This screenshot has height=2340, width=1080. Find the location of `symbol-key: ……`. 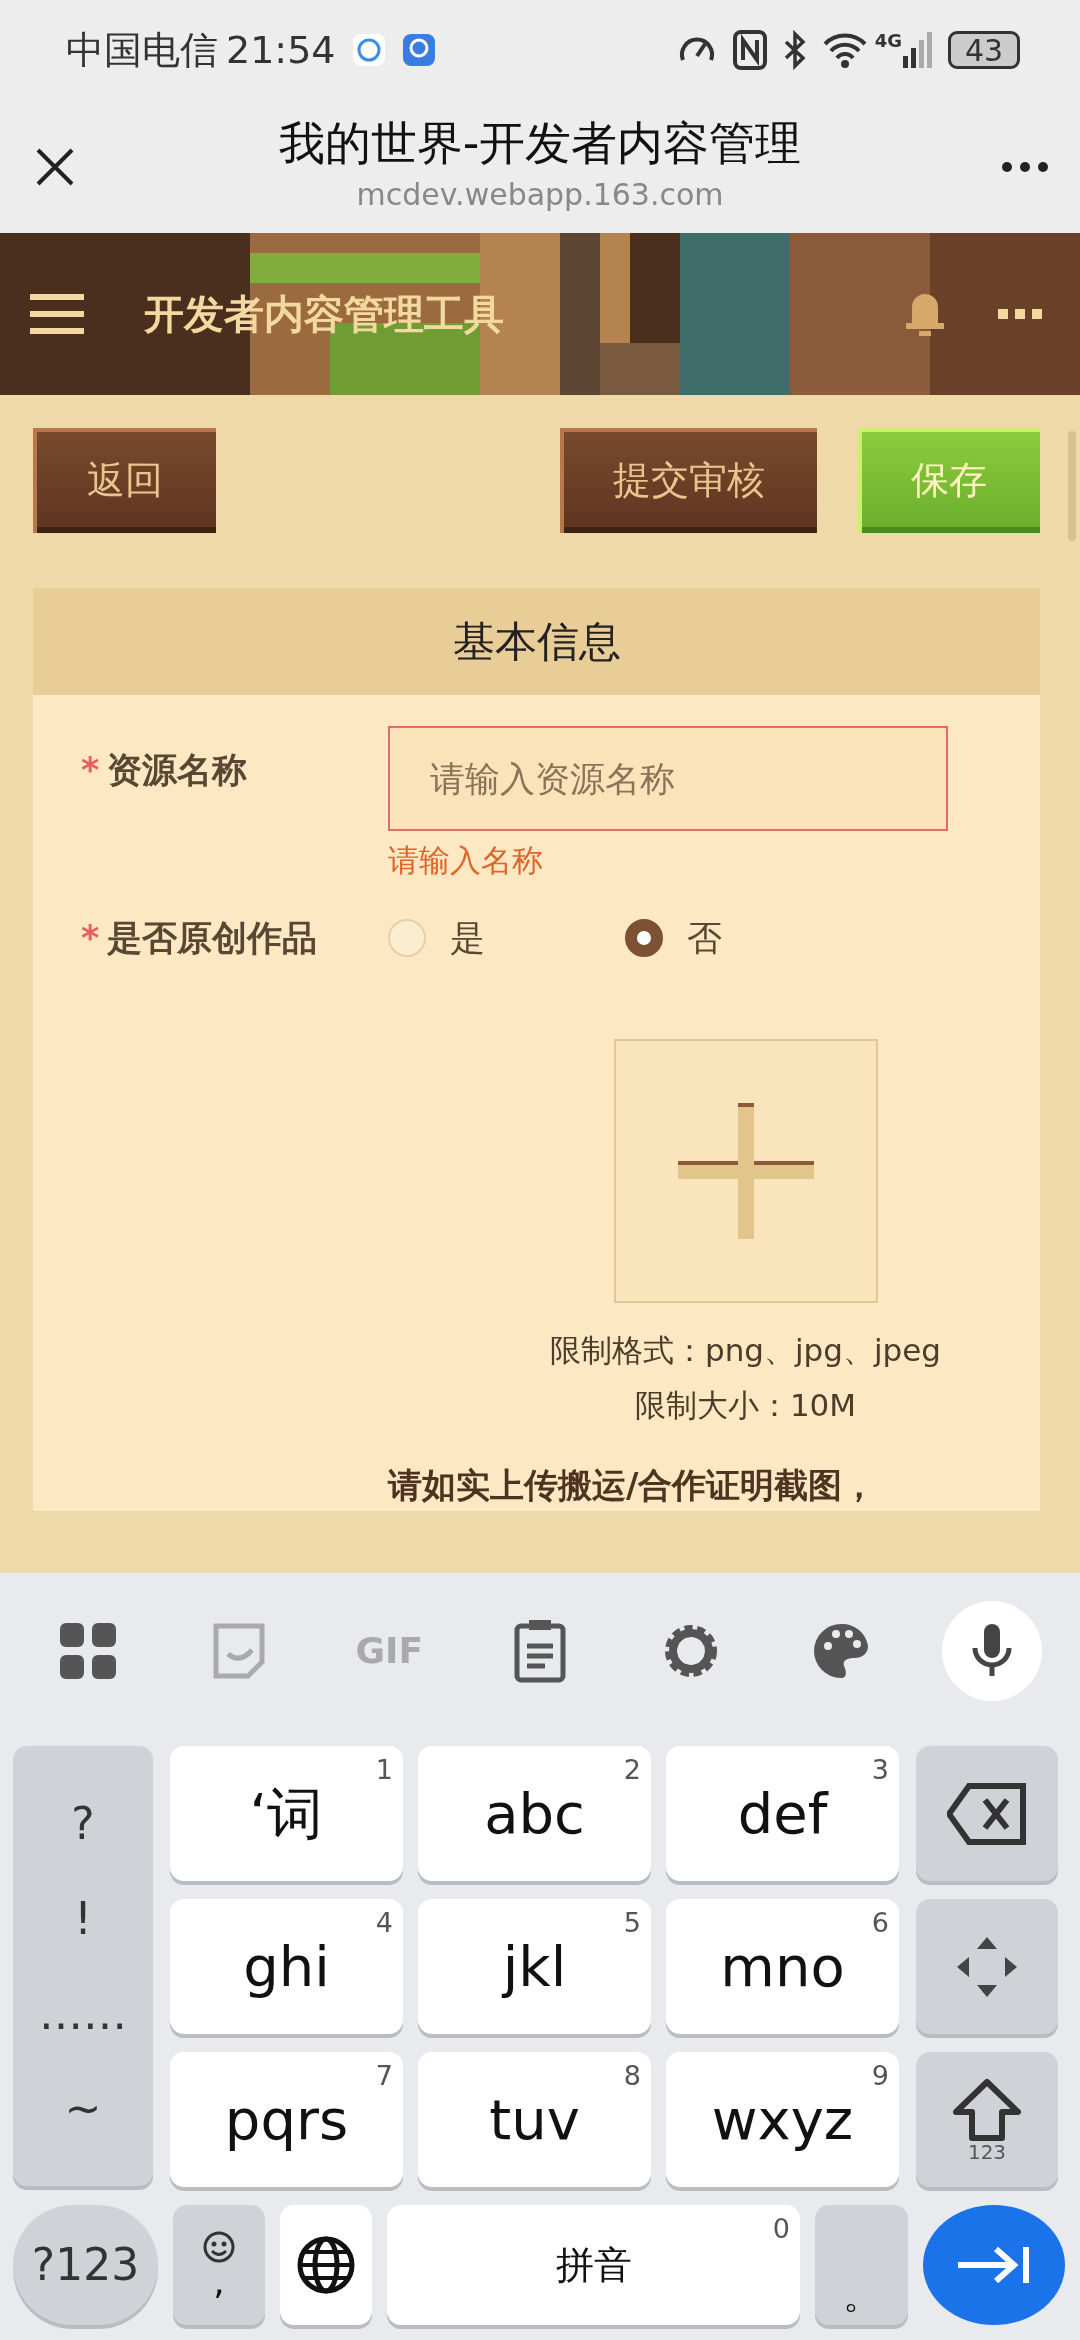

symbol-key: …… is located at coordinates (83, 2013).